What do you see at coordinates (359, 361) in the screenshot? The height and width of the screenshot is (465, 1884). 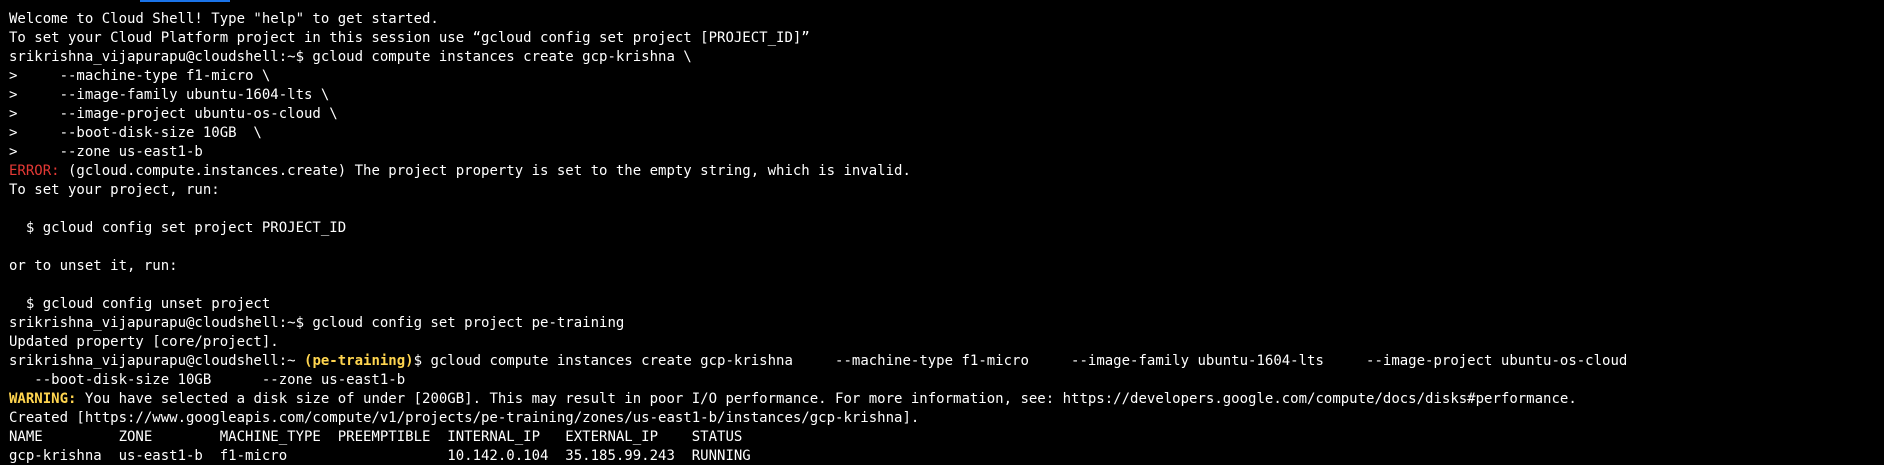 I see `project-indicator: (pe-training)` at bounding box center [359, 361].